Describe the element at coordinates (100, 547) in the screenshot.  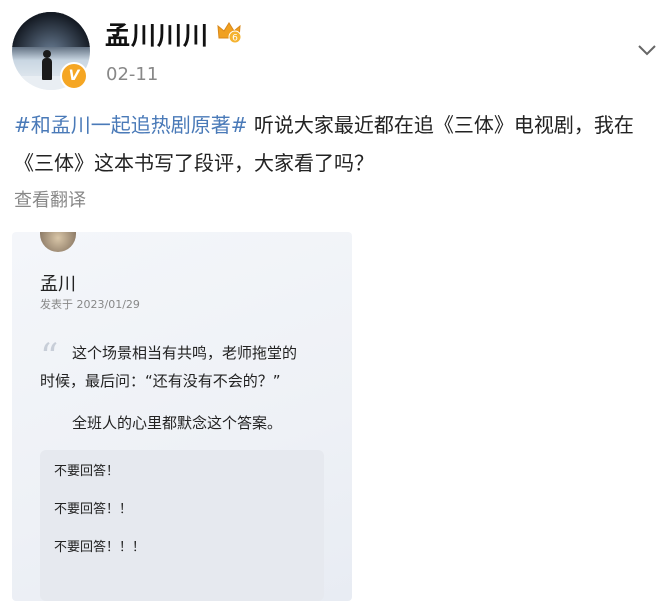
I see `reply-line: 不要回答！！！` at that location.